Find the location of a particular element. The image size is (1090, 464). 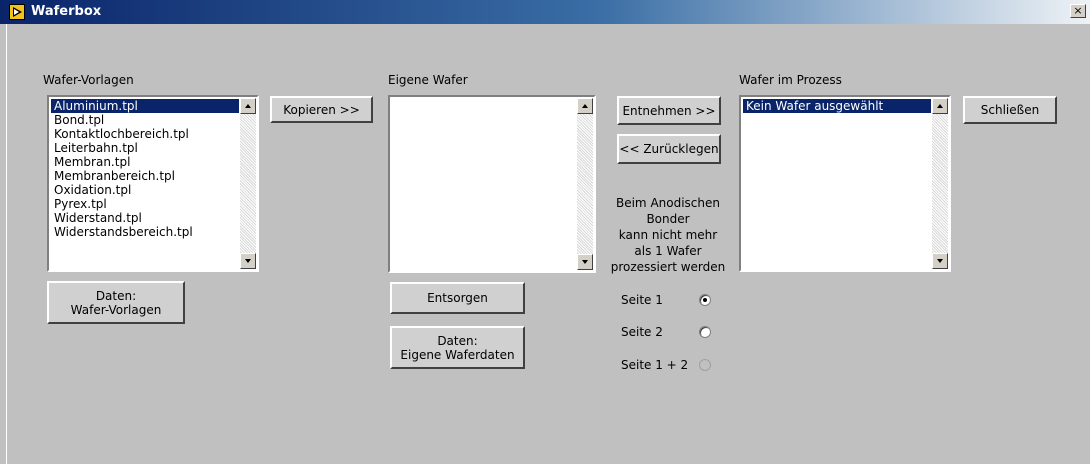

list-item: Pyrex.tpl is located at coordinates (145, 204).